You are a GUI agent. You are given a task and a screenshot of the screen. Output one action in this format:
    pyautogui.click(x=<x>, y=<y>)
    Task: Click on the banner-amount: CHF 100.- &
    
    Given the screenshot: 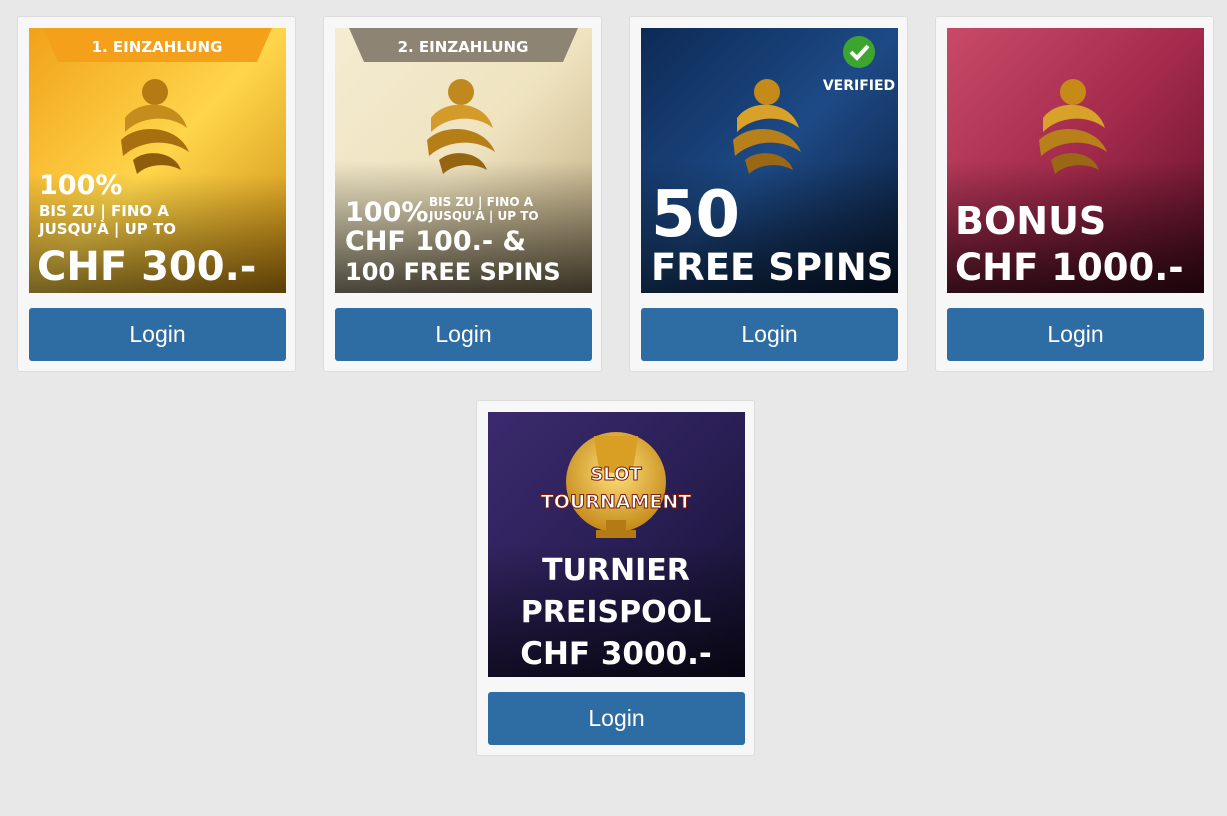 What is the action you would take?
    pyautogui.click(x=435, y=241)
    